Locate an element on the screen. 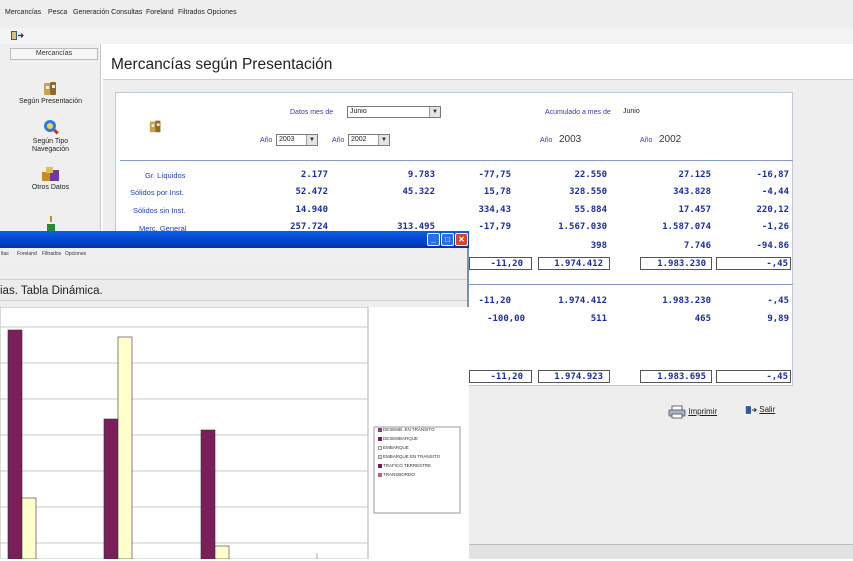 The image size is (853, 561). cell-apct: -4,44 is located at coordinates (775, 192).